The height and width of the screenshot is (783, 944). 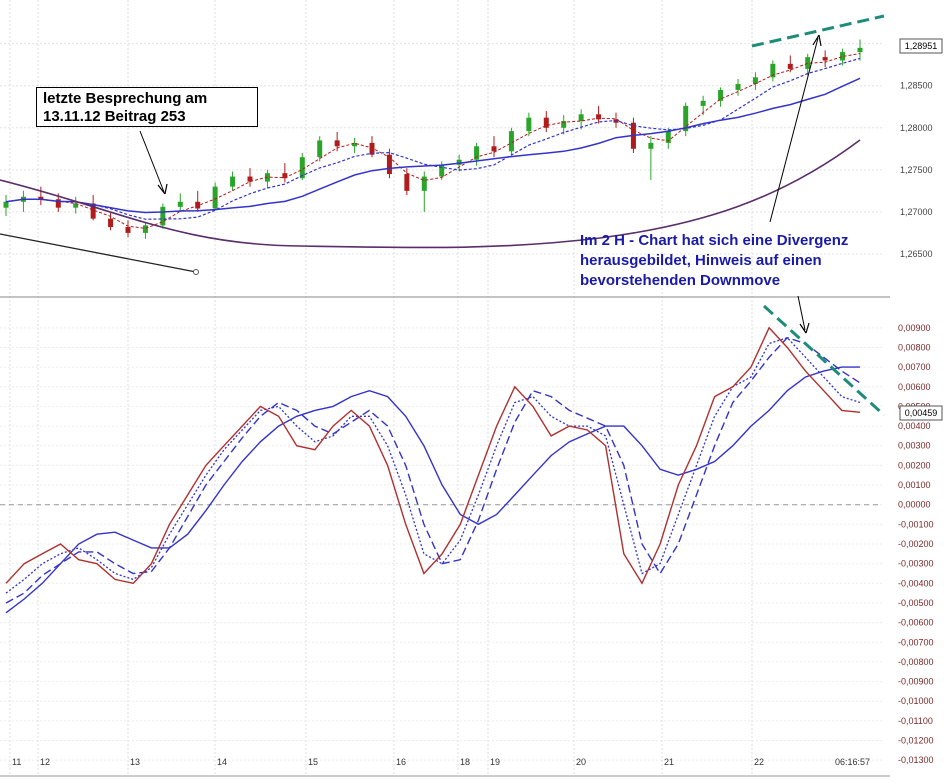 What do you see at coordinates (914, 426) in the screenshot?
I see `osc-tick-label: 0,00400` at bounding box center [914, 426].